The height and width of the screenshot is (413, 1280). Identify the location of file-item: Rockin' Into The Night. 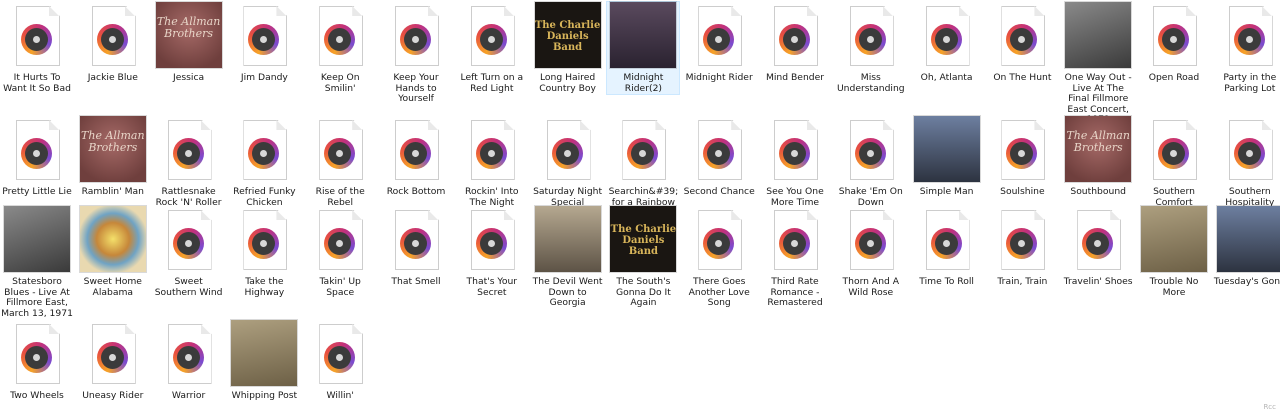
(492, 162).